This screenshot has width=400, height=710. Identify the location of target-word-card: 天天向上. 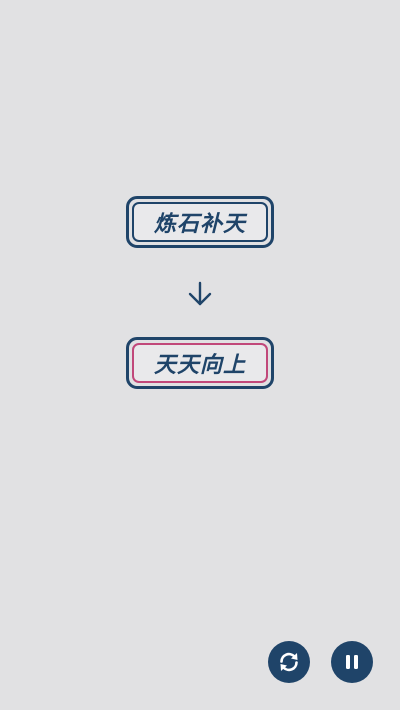
(200, 363).